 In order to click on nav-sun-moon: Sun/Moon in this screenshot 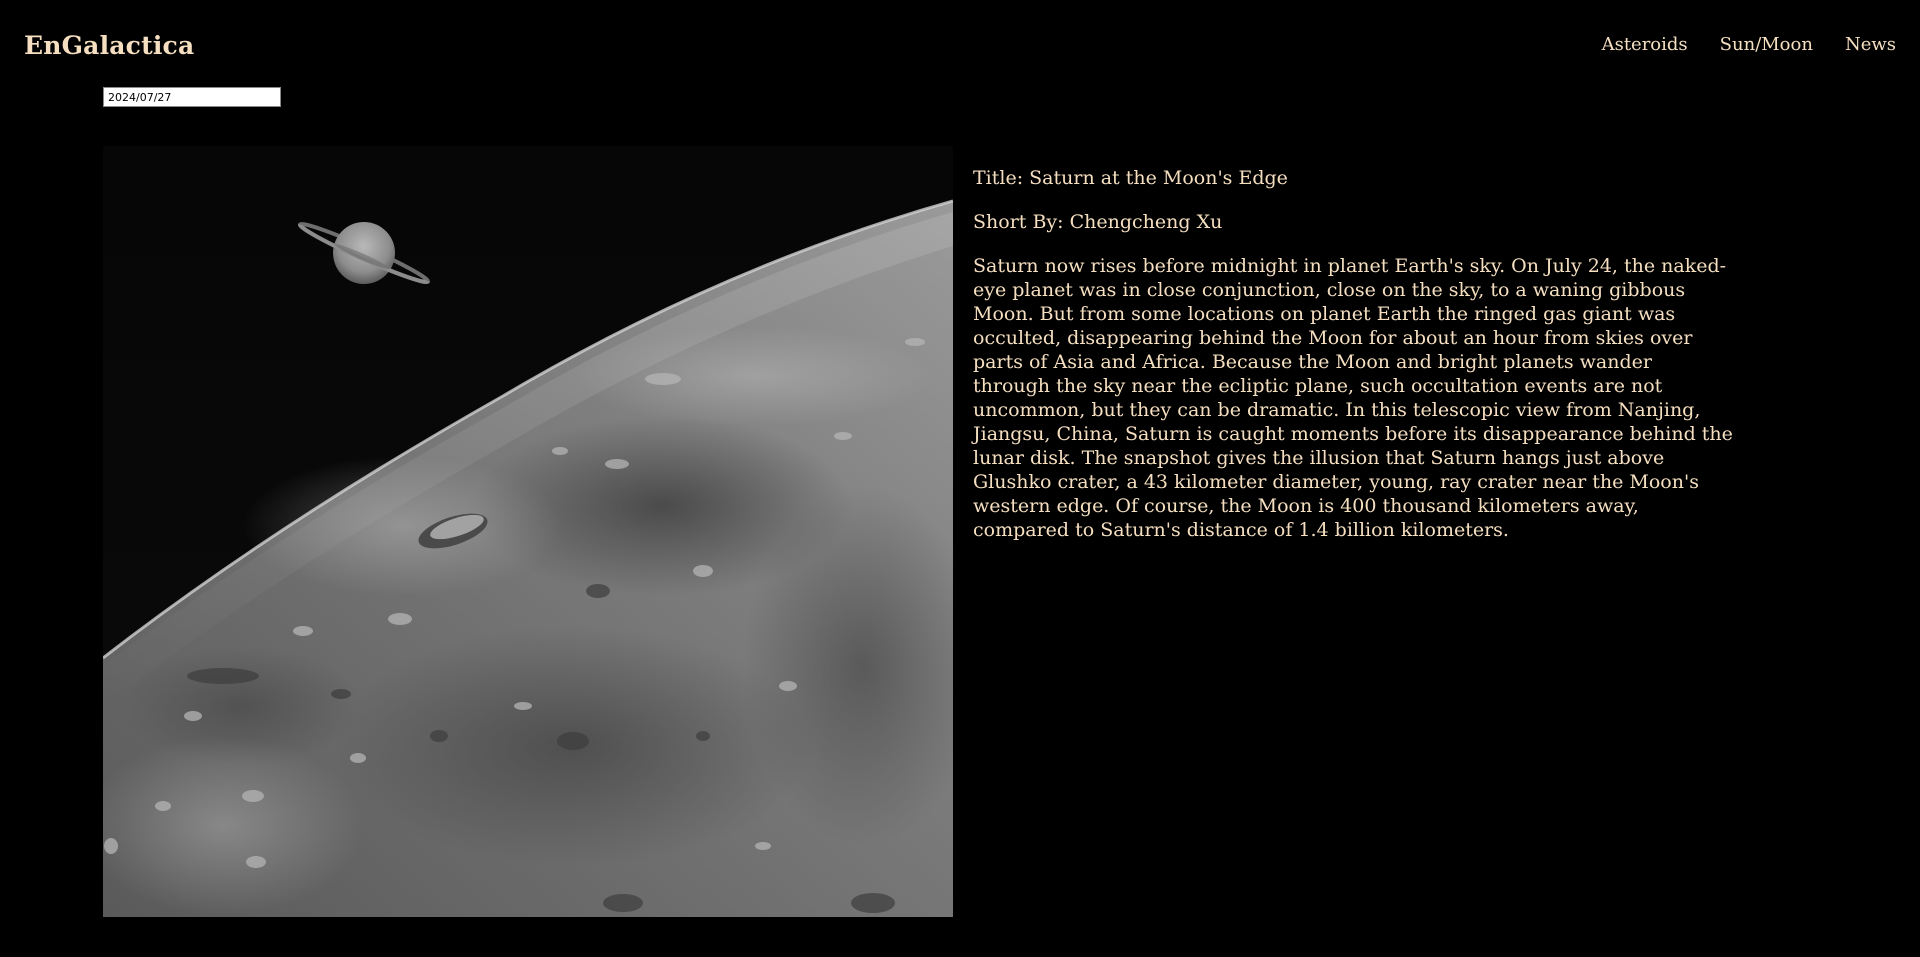, I will do `click(1766, 45)`.